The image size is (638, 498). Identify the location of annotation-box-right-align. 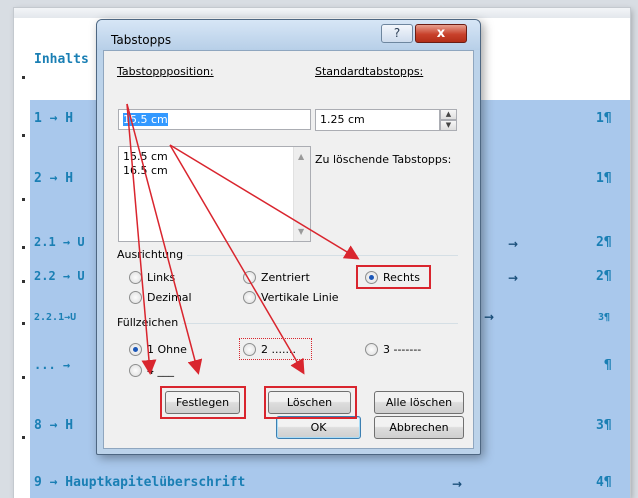
(393, 277).